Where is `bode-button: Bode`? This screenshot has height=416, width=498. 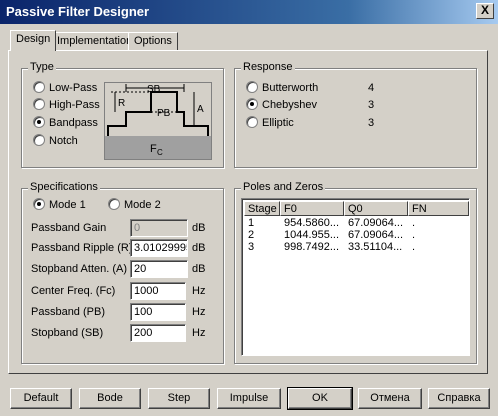 bode-button: Bode is located at coordinates (110, 398).